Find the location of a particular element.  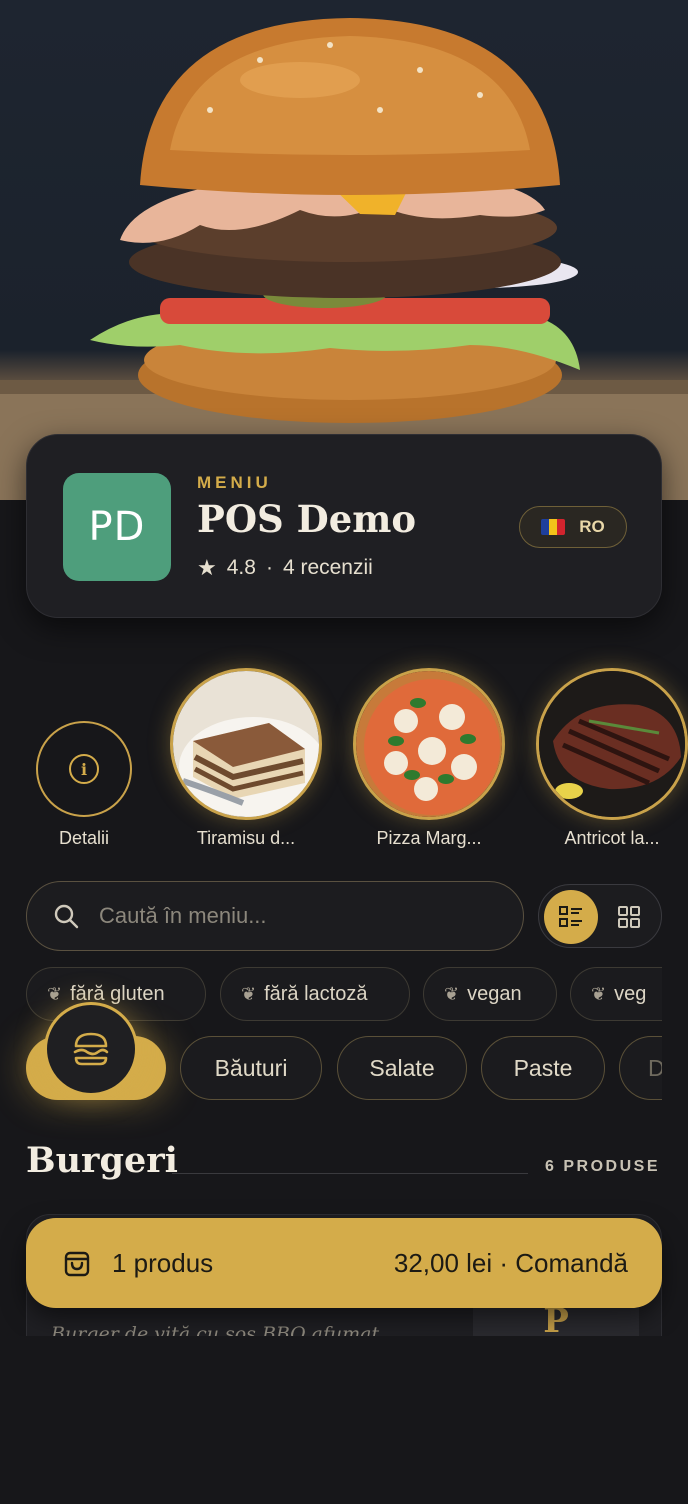

grid-icon is located at coordinates (629, 917).